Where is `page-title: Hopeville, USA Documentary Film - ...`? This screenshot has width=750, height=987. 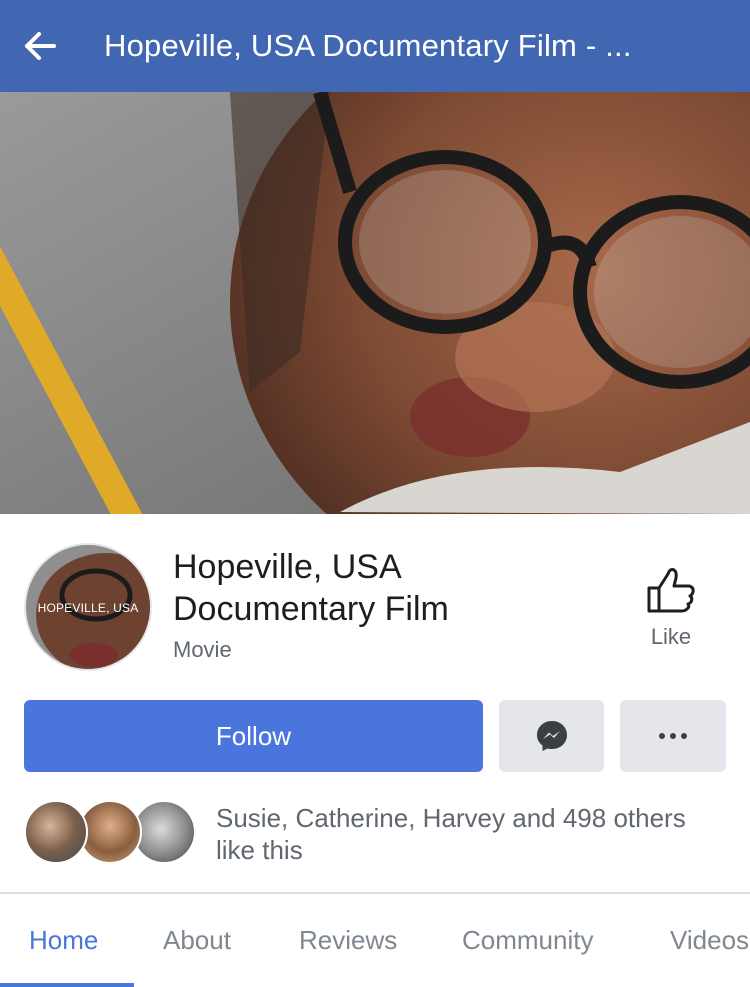 page-title: Hopeville, USA Documentary Film - ... is located at coordinates (368, 45).